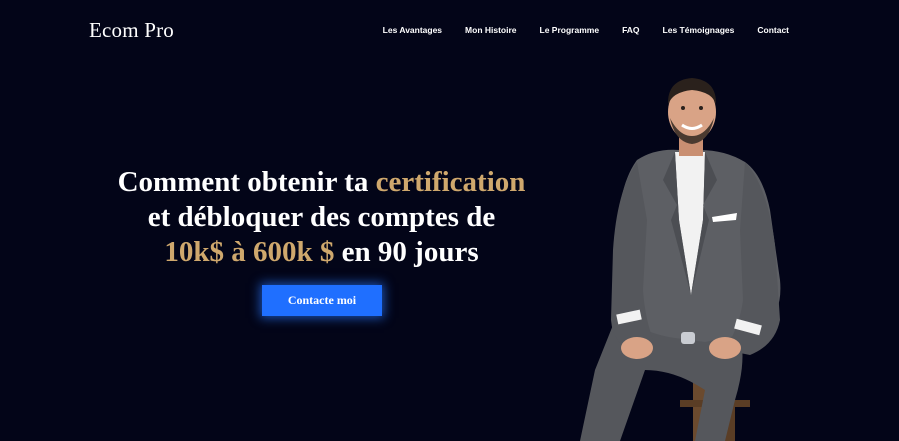 The image size is (899, 441). I want to click on contact-button: Contacte moi, so click(322, 300).